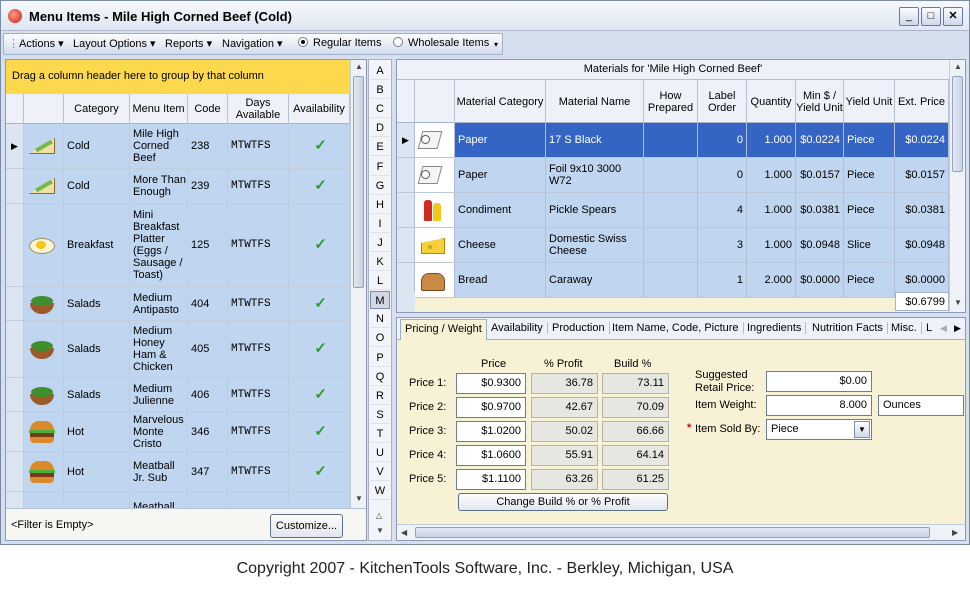 The width and height of the screenshot is (970, 598). I want to click on alpha-index-b: B, so click(380, 90).